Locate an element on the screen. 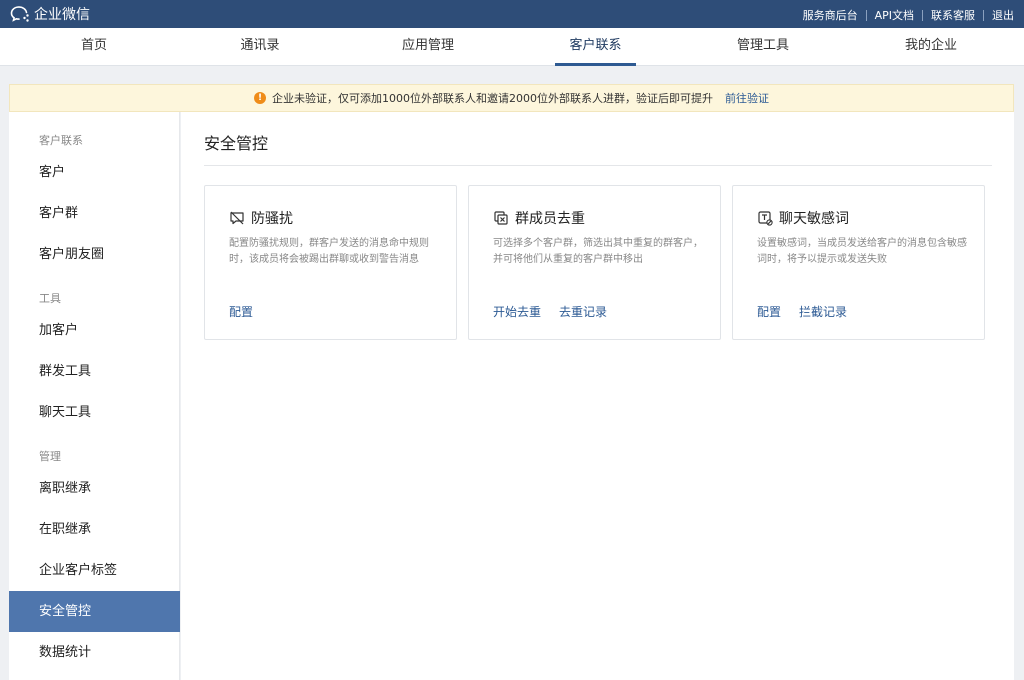  tab-management-tools: 管理工具 is located at coordinates (763, 47).